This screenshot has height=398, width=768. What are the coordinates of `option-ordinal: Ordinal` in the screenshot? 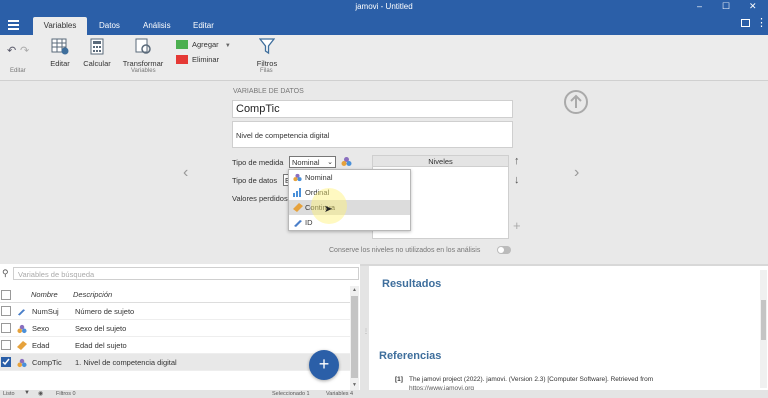 It's located at (349, 192).